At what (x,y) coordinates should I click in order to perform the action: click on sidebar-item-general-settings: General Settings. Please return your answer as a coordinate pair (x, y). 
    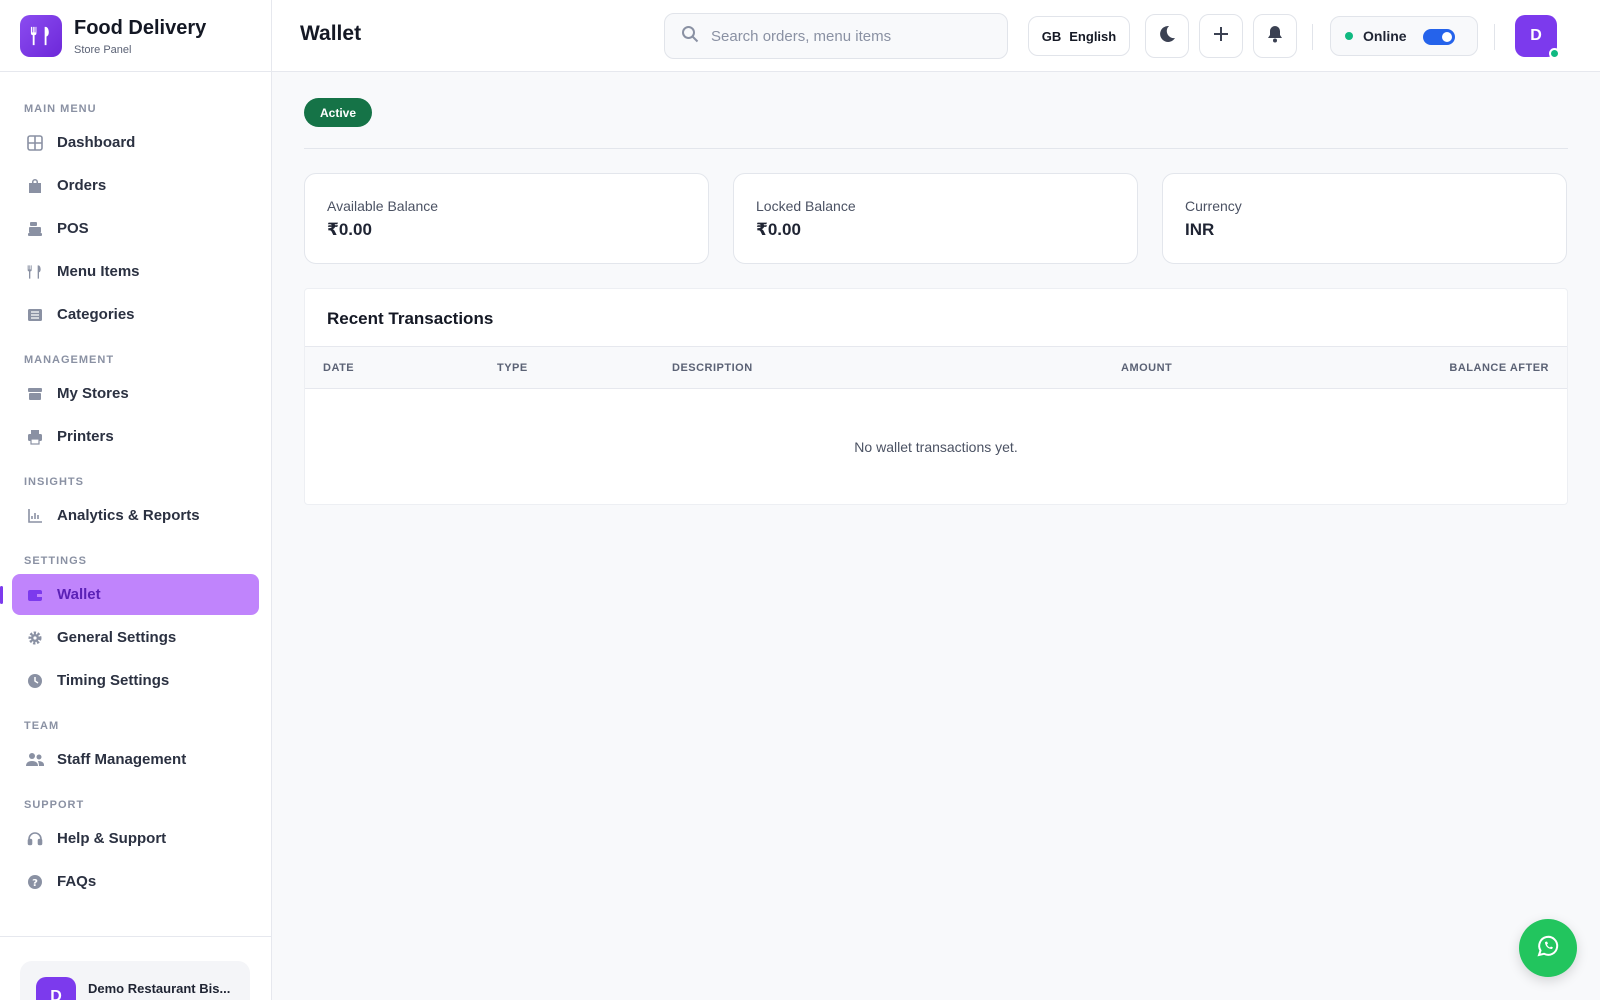
    Looking at the image, I should click on (135, 637).